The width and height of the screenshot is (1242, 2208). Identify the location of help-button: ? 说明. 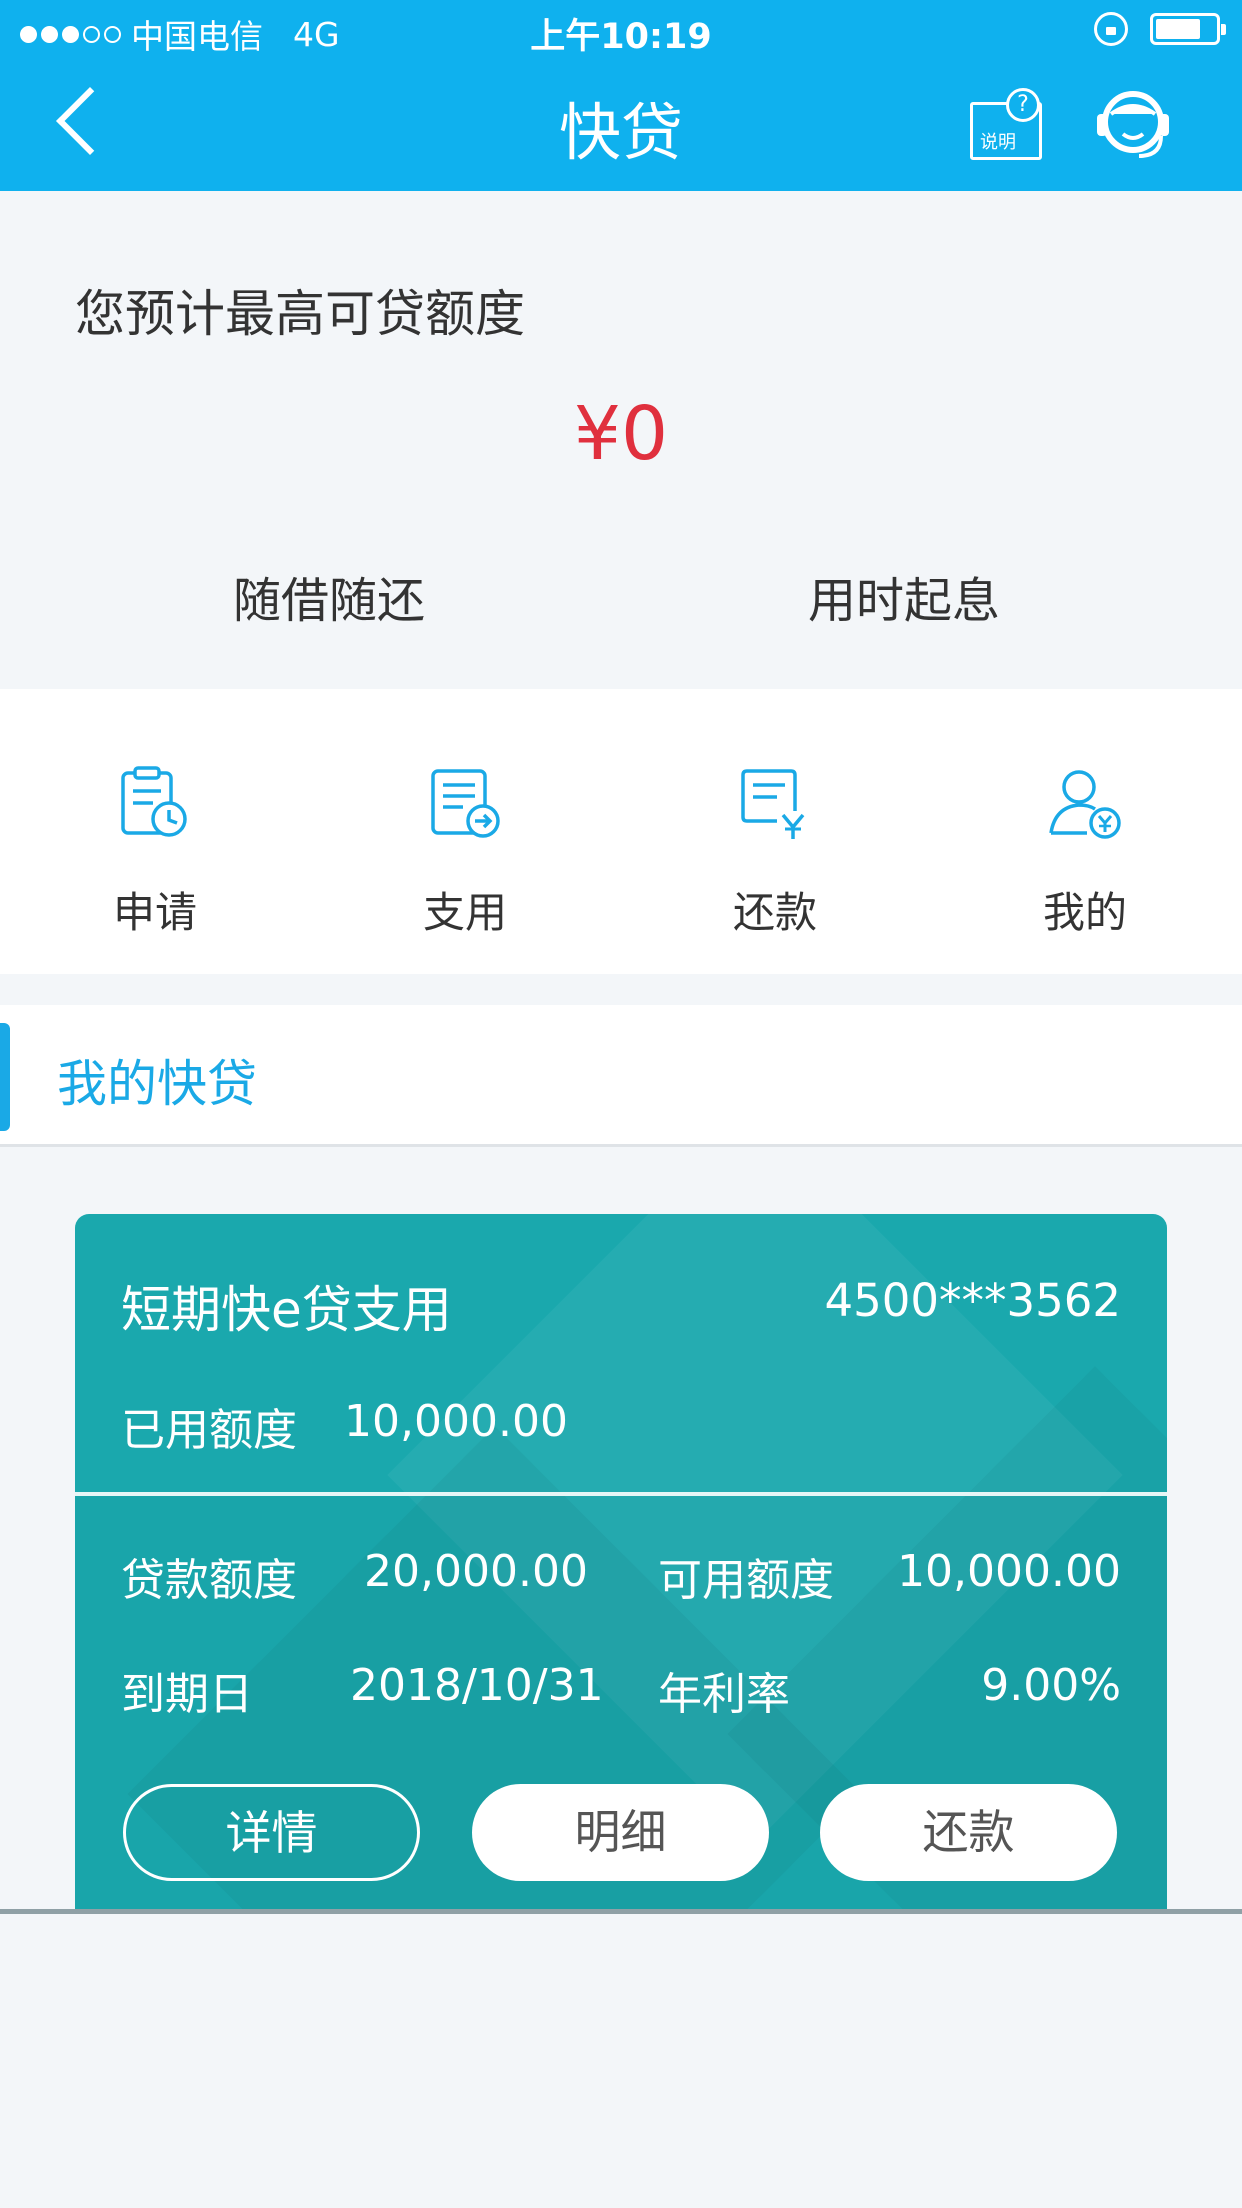
(1006, 125).